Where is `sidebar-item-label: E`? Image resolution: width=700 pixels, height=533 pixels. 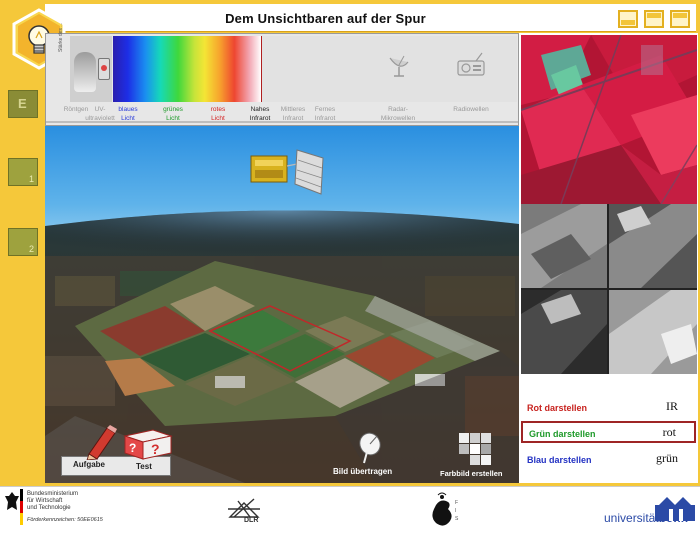 sidebar-item-label: E is located at coordinates (22, 103).